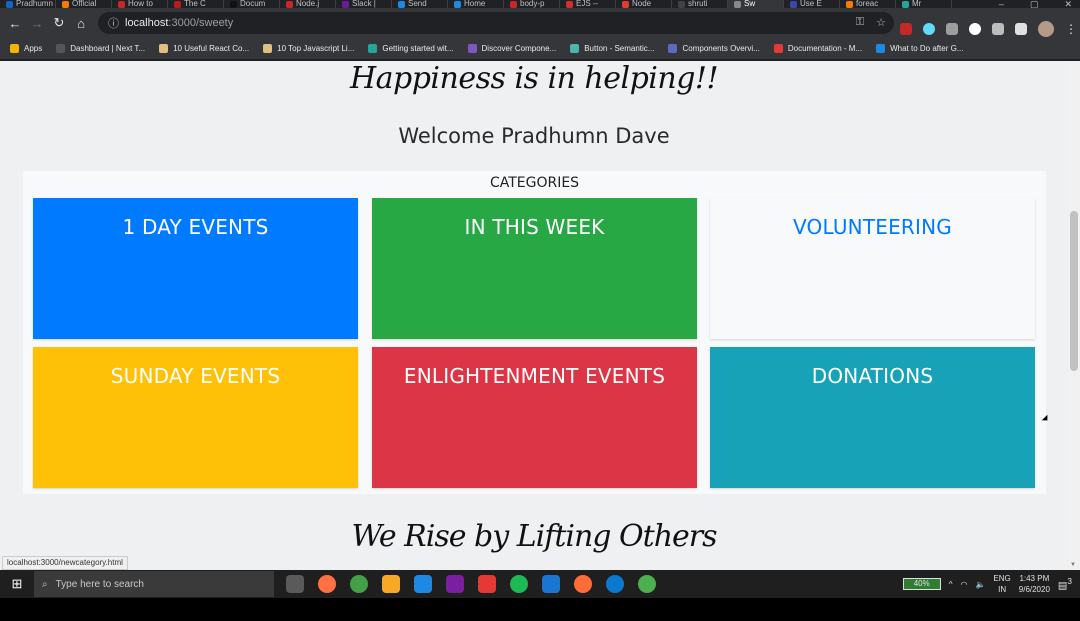 This screenshot has width=1080, height=621. I want to click on photos-icon, so click(487, 584).